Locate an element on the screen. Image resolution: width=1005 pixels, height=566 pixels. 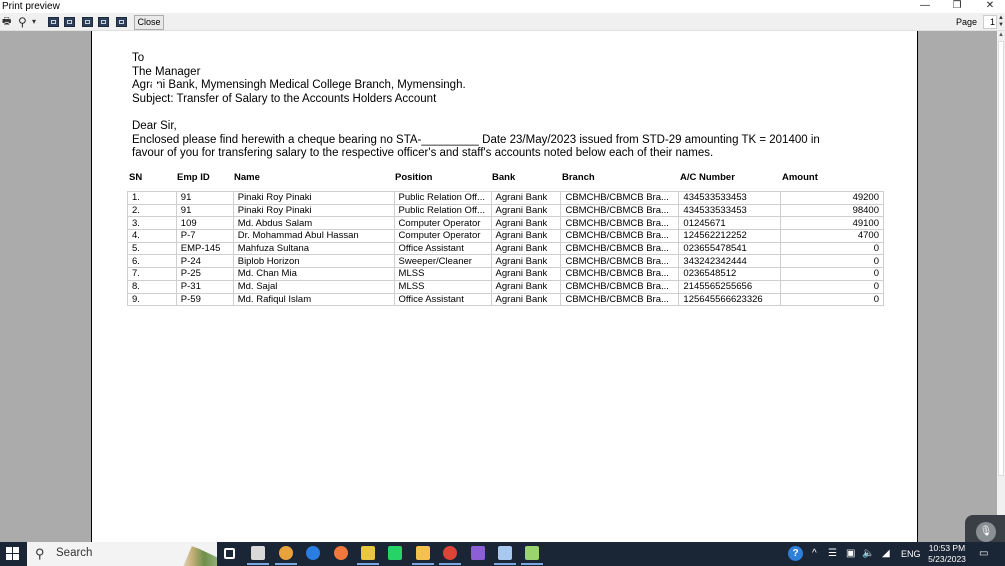
print-icon: 🖶 is located at coordinates (6, 22).